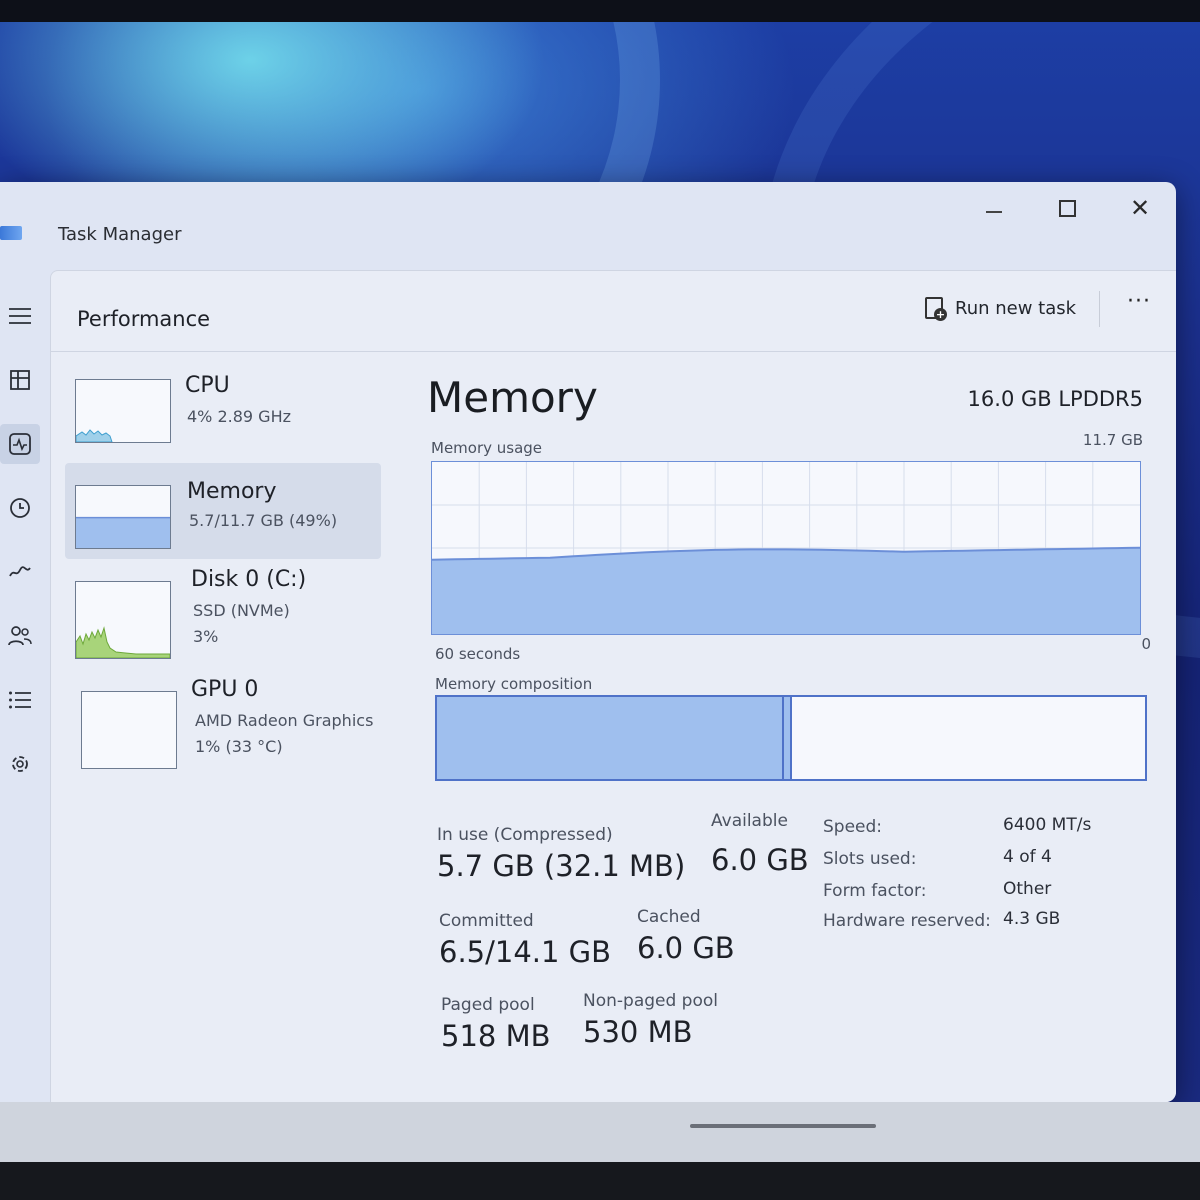  What do you see at coordinates (600, 1181) in the screenshot?
I see `screen-bezel-bottom` at bounding box center [600, 1181].